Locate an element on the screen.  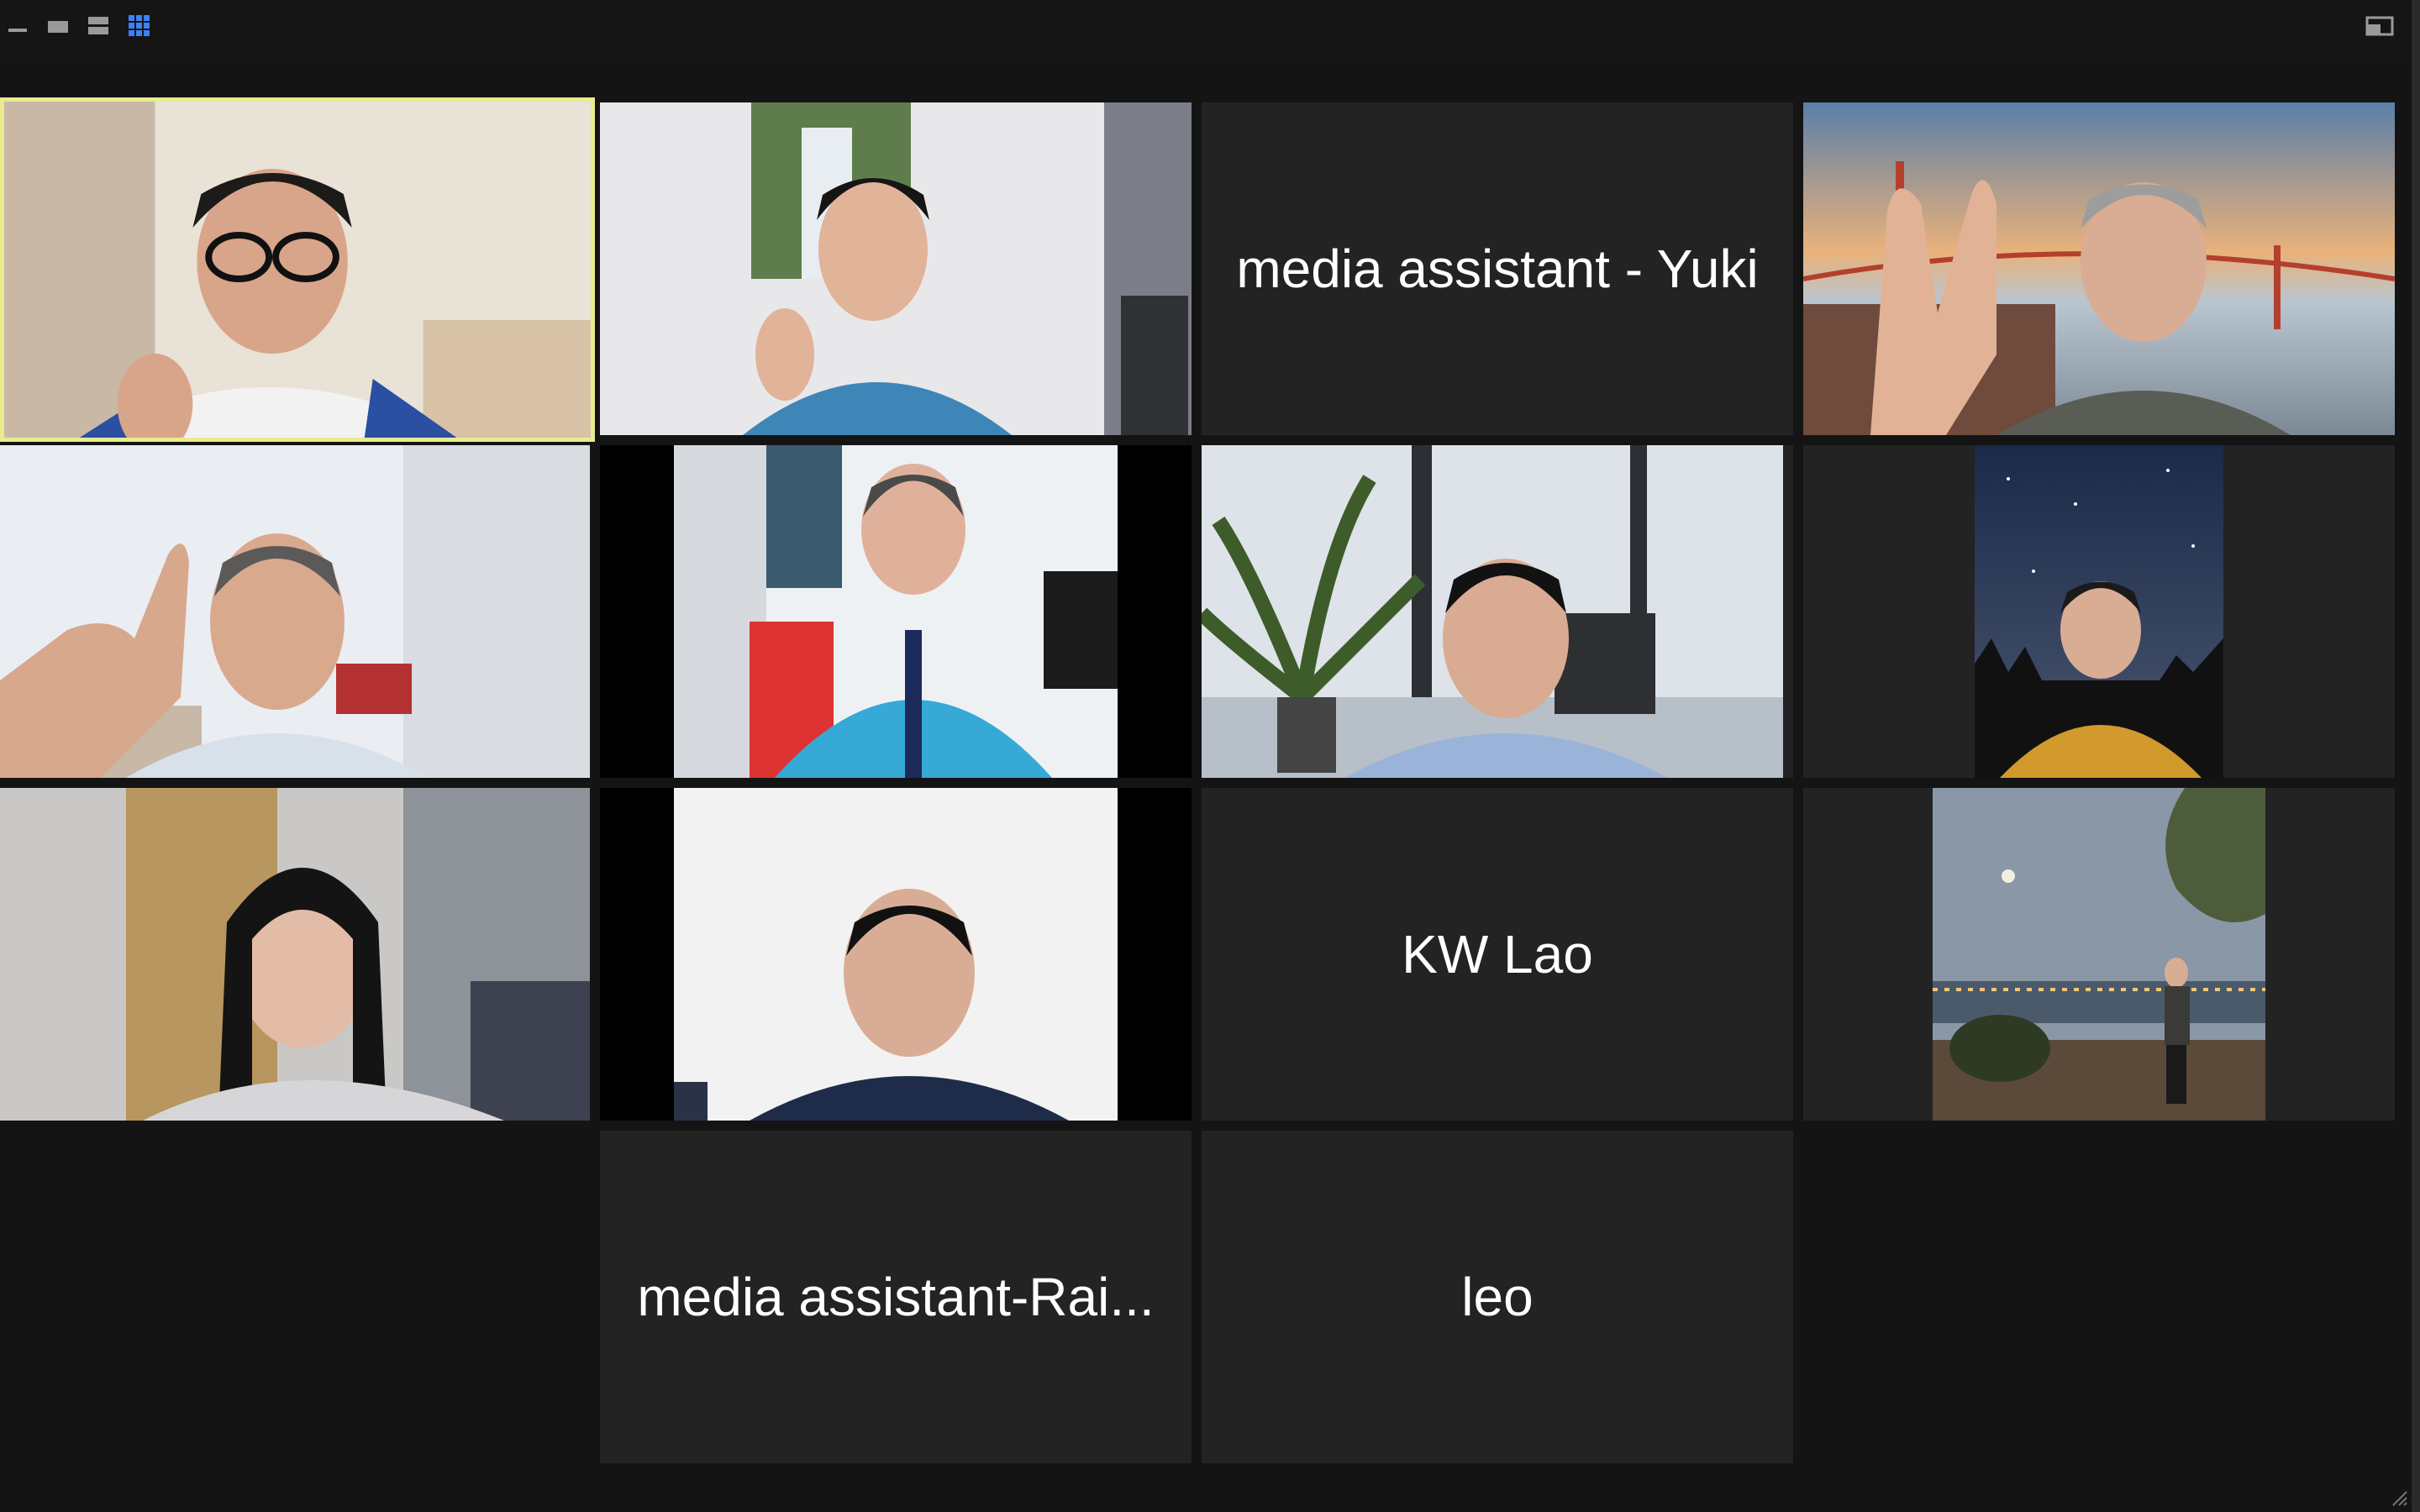
stacked-view-icon is located at coordinates (100, 26).